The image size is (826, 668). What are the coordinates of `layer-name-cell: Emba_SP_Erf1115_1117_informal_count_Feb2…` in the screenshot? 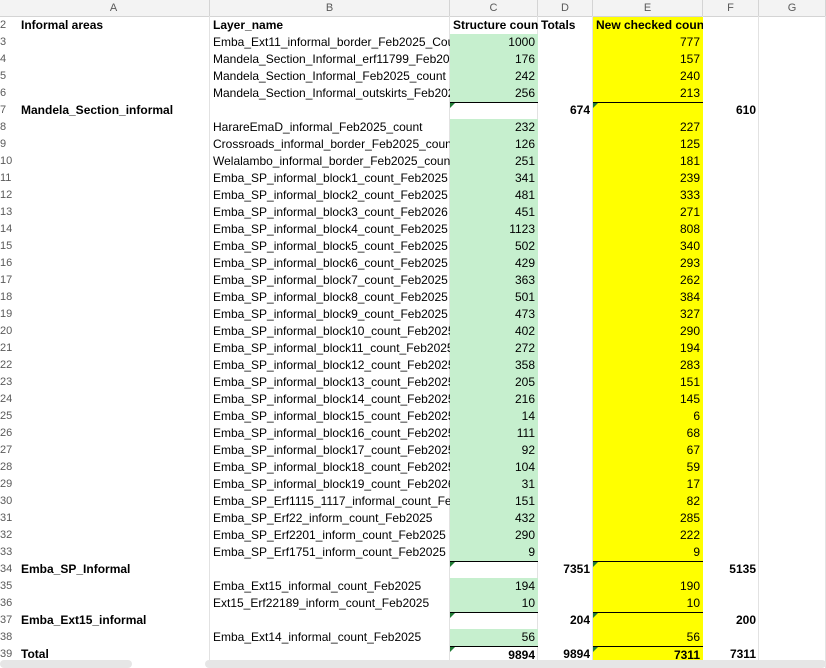 It's located at (330, 501).